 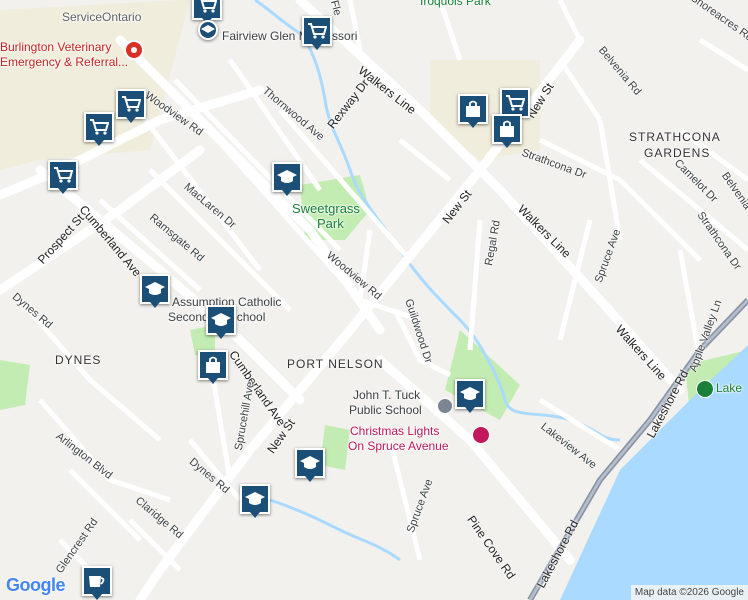 I want to click on camera-icon, so click(x=481, y=435).